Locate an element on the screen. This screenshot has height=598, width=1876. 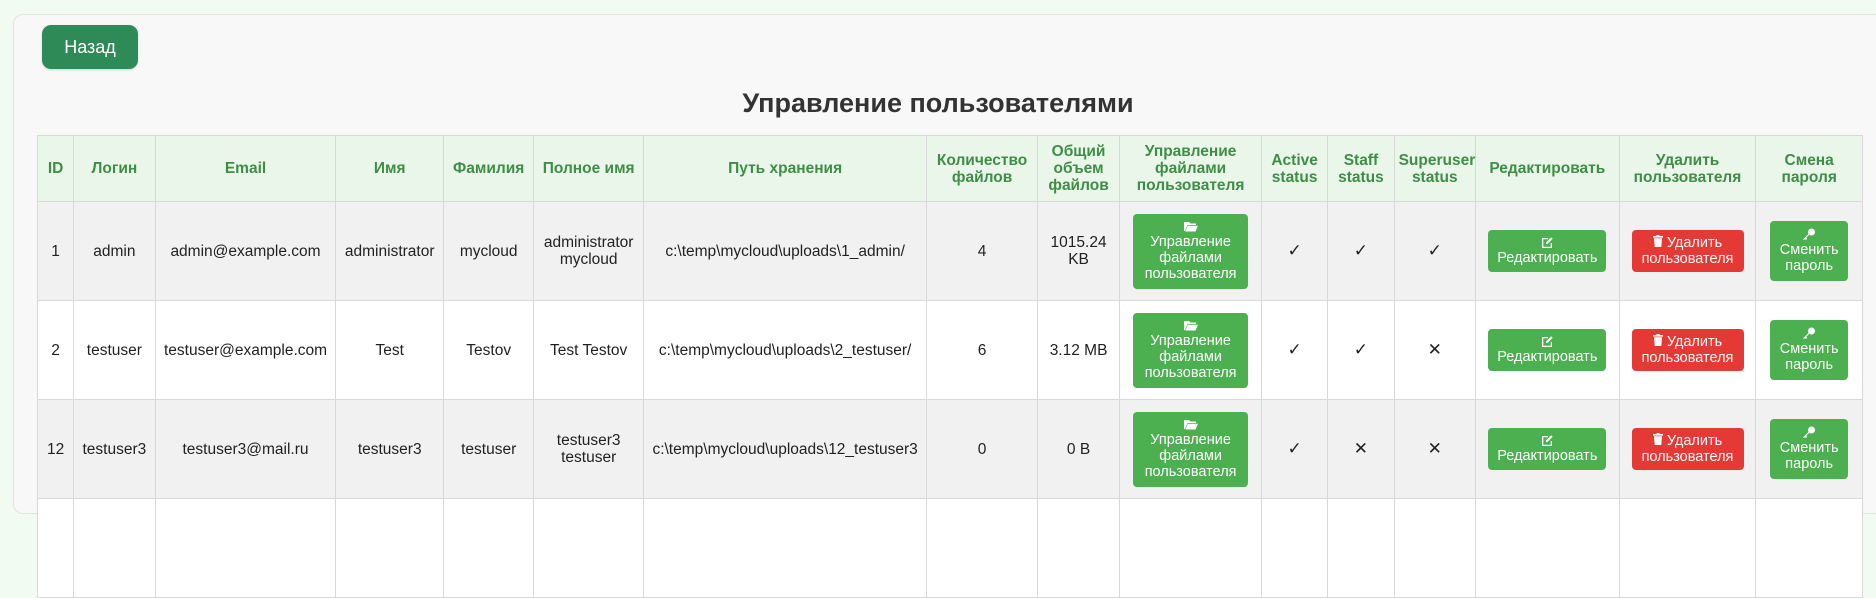
cell-total-size: 3.12 MB is located at coordinates (1078, 350).